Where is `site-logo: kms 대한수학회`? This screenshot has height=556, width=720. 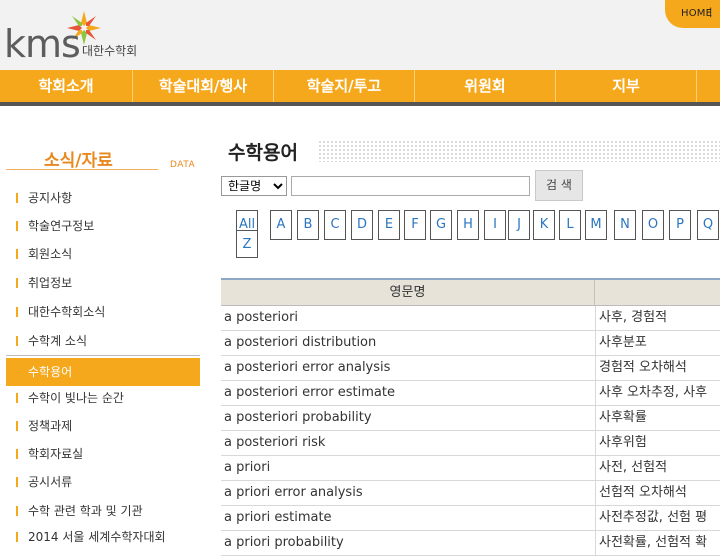 site-logo: kms 대한수학회 is located at coordinates (74, 38).